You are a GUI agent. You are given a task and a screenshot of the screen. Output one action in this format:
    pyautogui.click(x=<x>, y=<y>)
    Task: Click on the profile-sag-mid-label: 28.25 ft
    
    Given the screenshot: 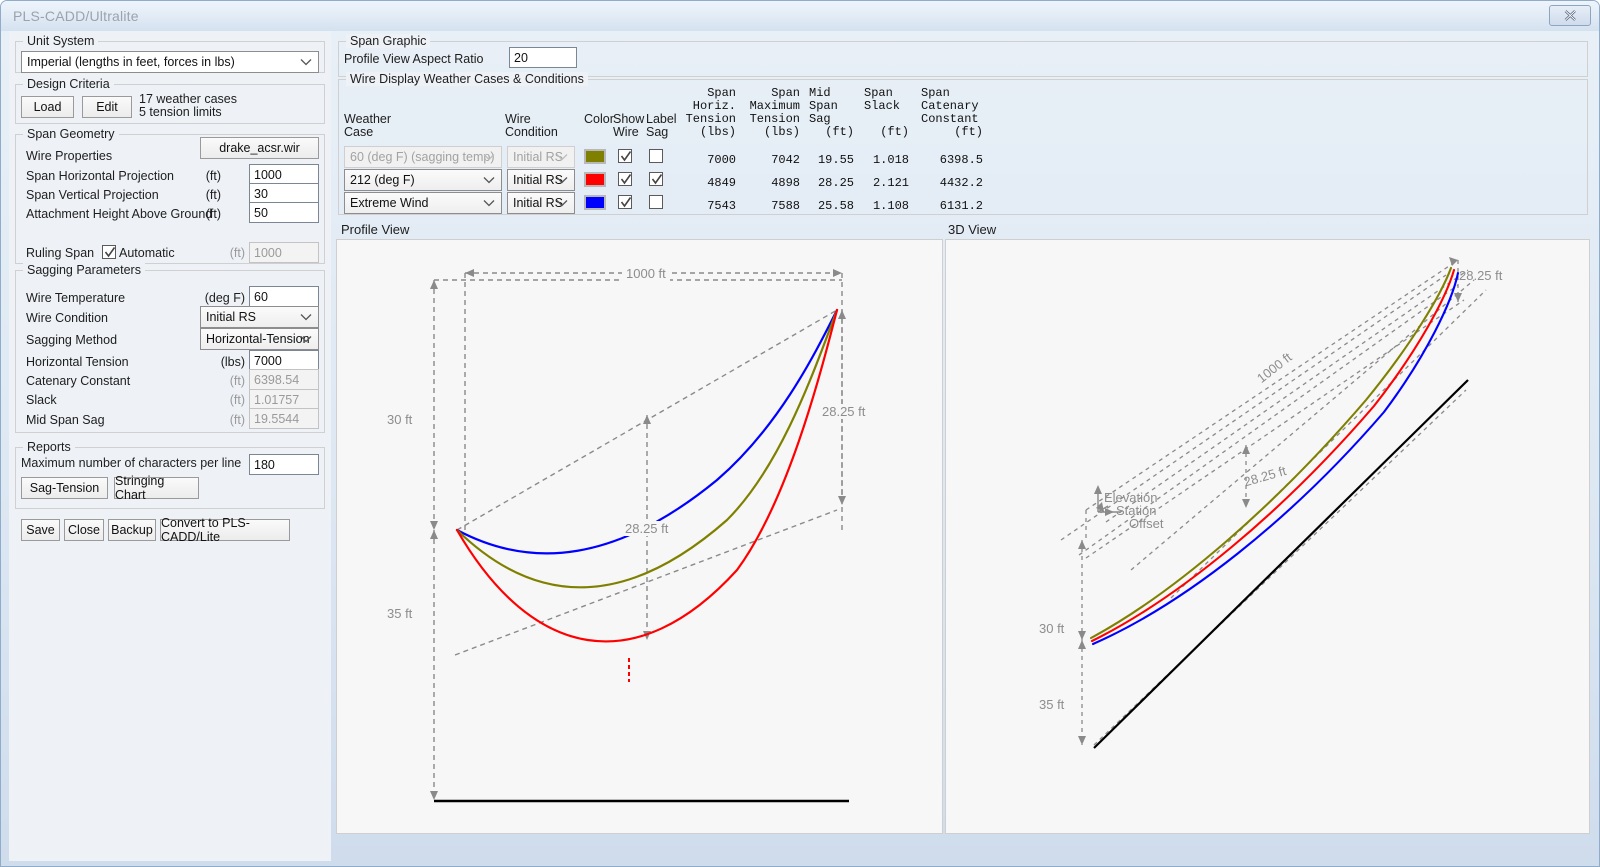 What is the action you would take?
    pyautogui.click(x=647, y=528)
    